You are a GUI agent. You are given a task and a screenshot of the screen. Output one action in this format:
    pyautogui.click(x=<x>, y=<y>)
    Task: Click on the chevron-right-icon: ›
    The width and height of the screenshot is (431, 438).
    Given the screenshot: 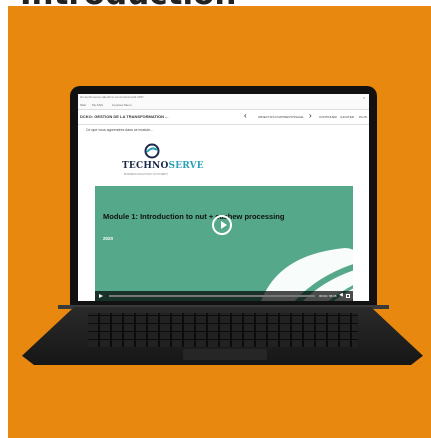 What is the action you would take?
    pyautogui.click(x=310, y=116)
    